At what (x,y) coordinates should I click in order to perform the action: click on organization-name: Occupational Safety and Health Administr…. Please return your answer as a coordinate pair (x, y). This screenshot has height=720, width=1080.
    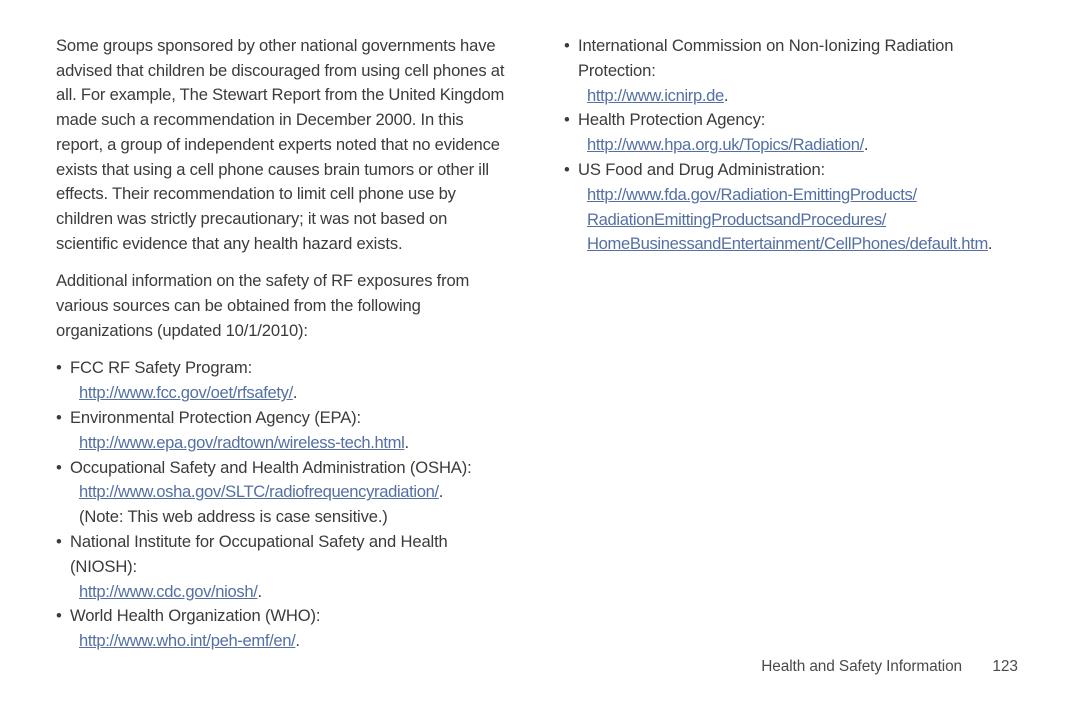
    Looking at the image, I should click on (271, 467).